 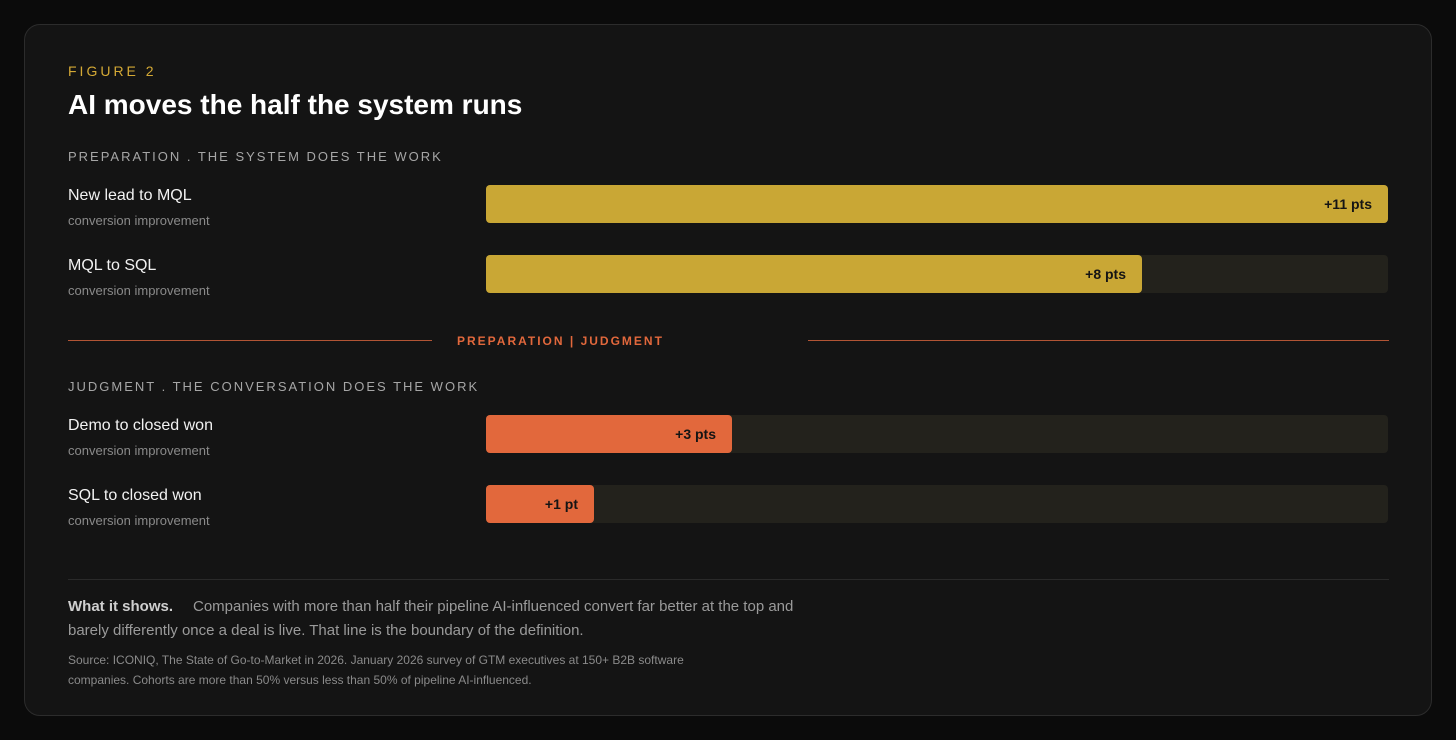 I want to click on bar-track: +8 pts, so click(x=937, y=274).